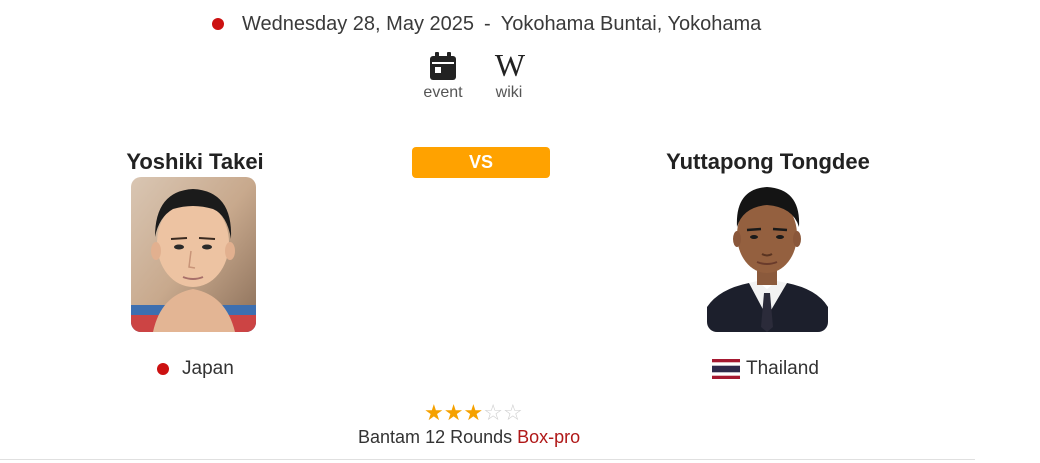 The width and height of the screenshot is (1040, 463). Describe the element at coordinates (443, 92) in the screenshot. I see `event-link-label: event` at that location.